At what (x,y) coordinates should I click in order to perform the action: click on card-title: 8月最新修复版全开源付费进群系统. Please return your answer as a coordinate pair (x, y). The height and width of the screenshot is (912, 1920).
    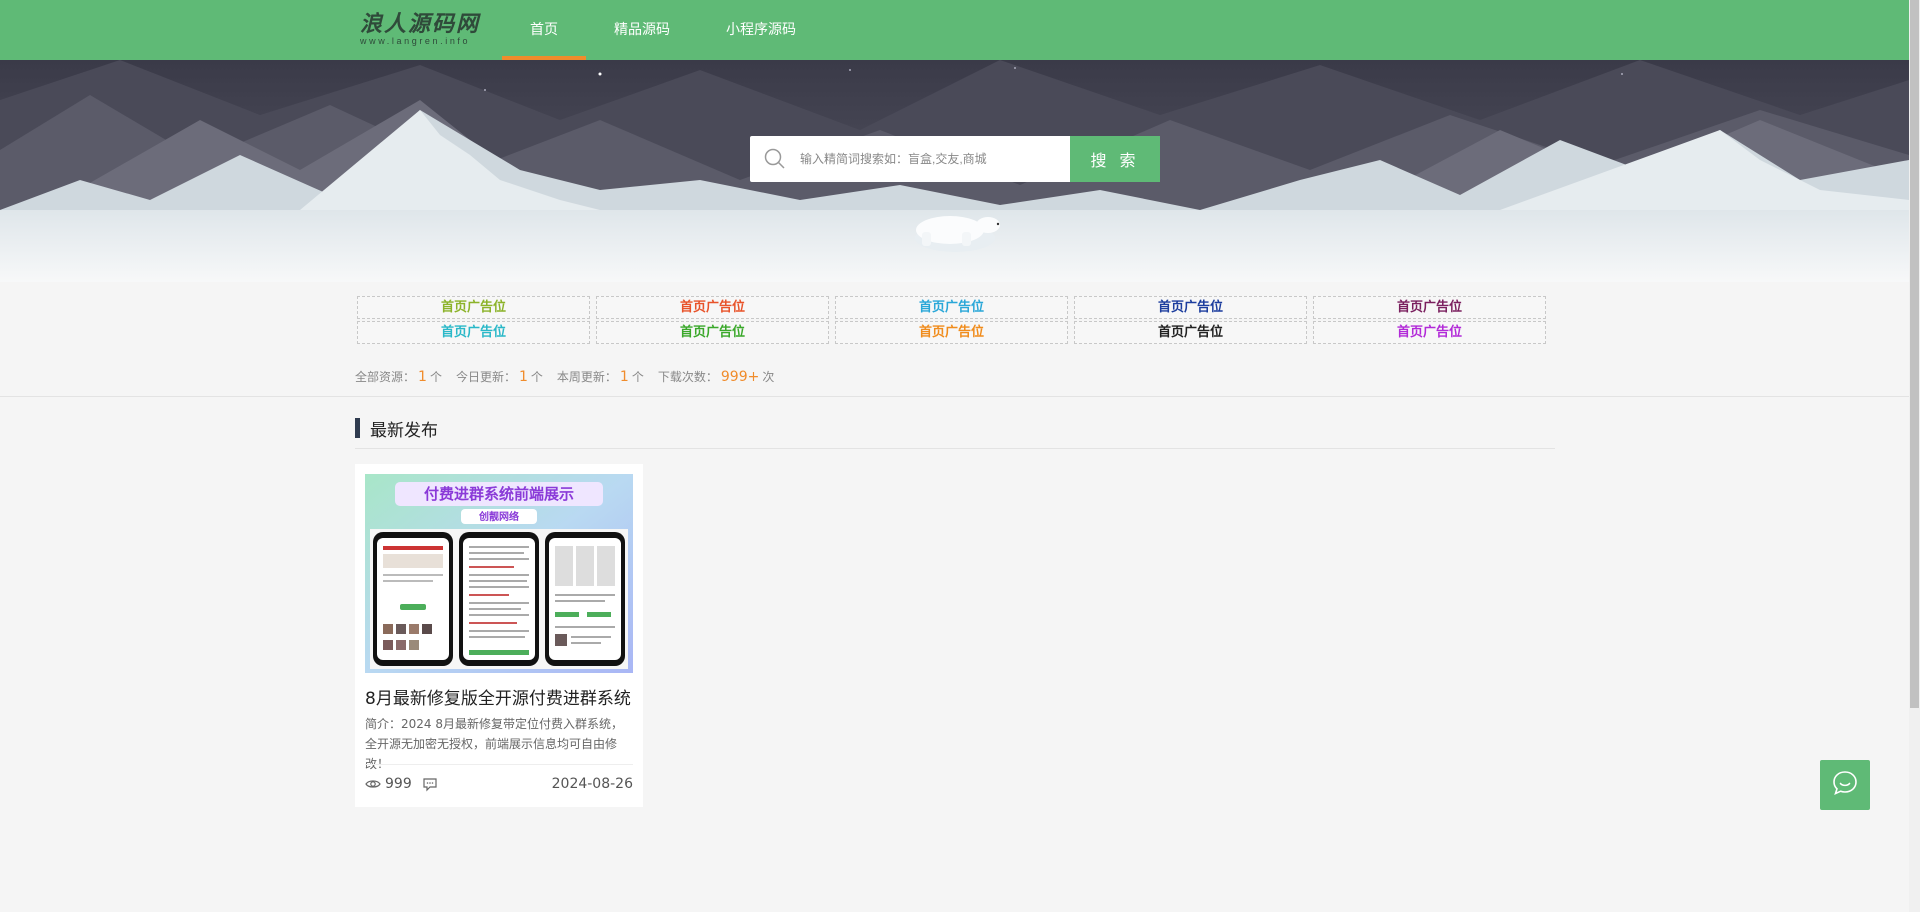
    Looking at the image, I should click on (499, 696).